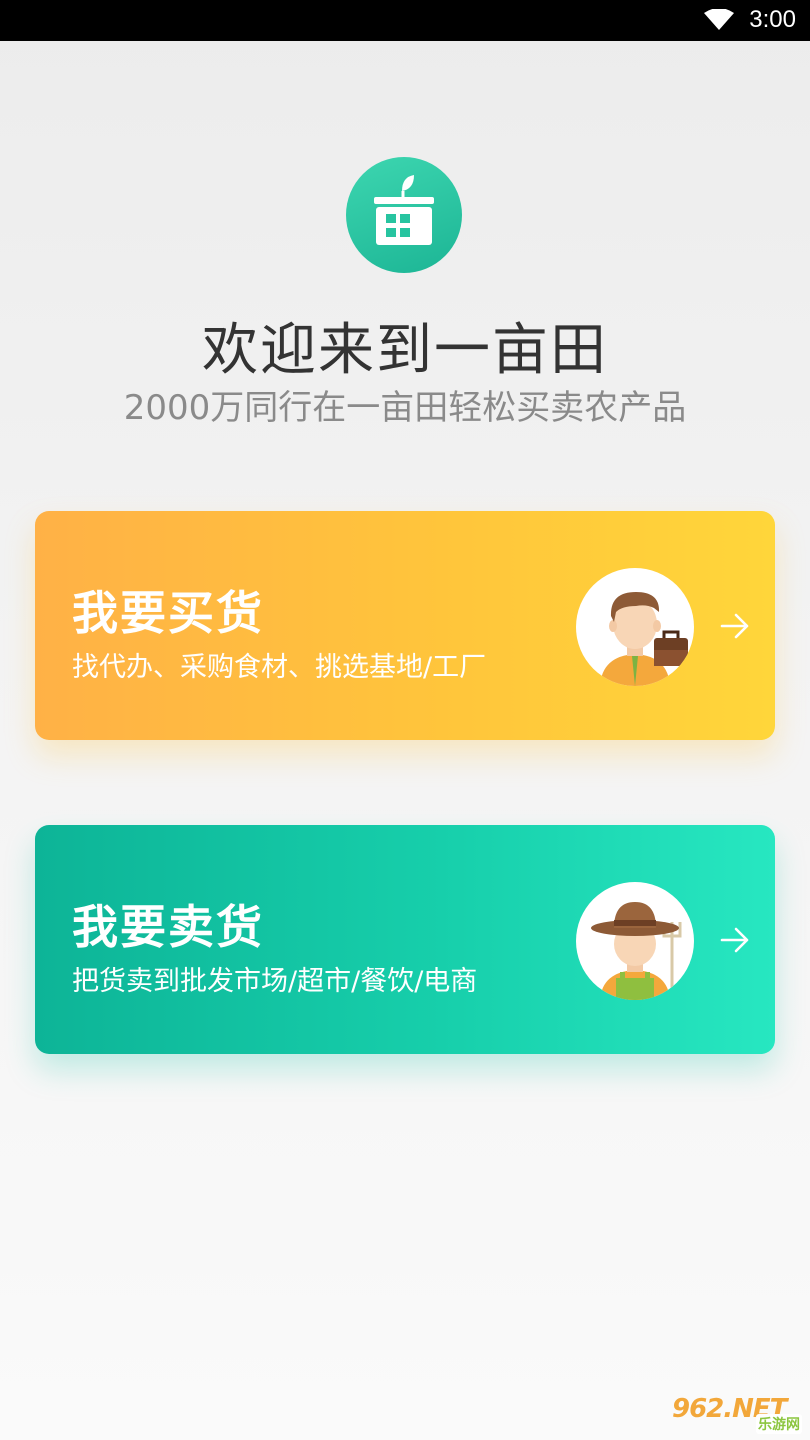  What do you see at coordinates (719, 19) in the screenshot?
I see `wifi-icon` at bounding box center [719, 19].